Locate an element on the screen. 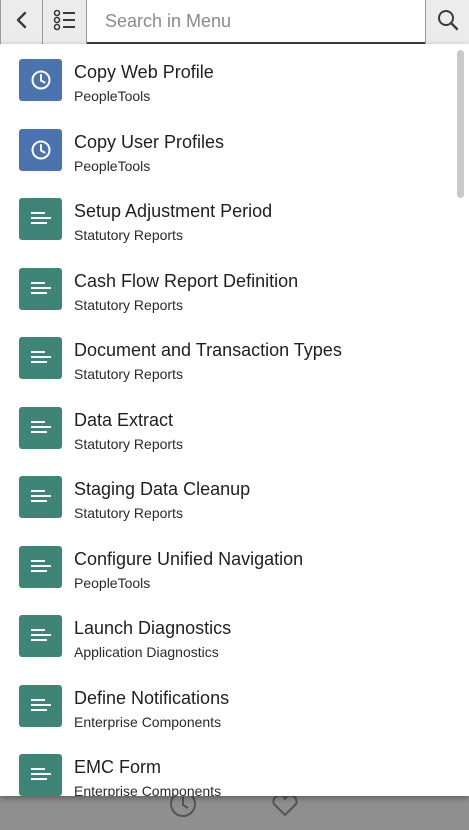 This screenshot has width=469, height=830. list-icon is located at coordinates (65, 22).